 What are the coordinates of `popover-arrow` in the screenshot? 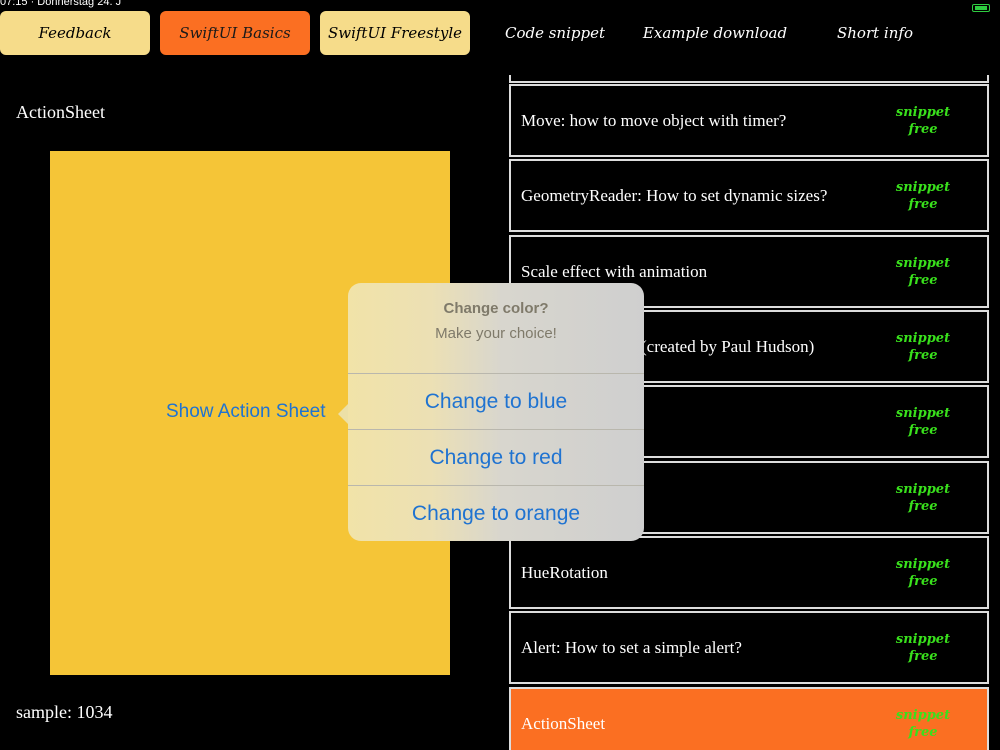 It's located at (343, 414).